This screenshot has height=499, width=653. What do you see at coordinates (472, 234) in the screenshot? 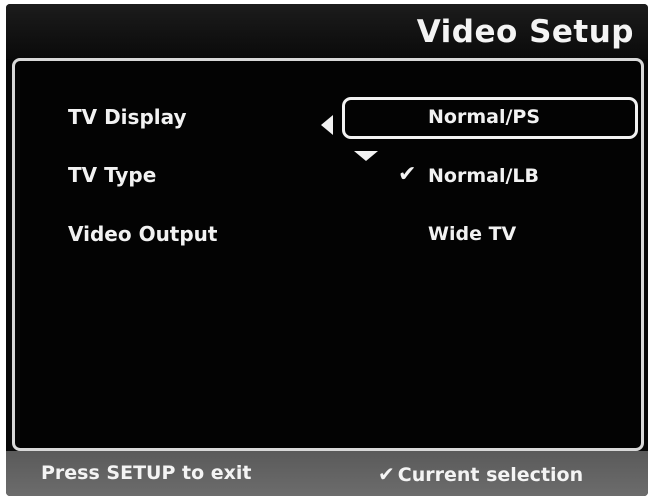
I see `option-wide-tv: Wide TV` at bounding box center [472, 234].